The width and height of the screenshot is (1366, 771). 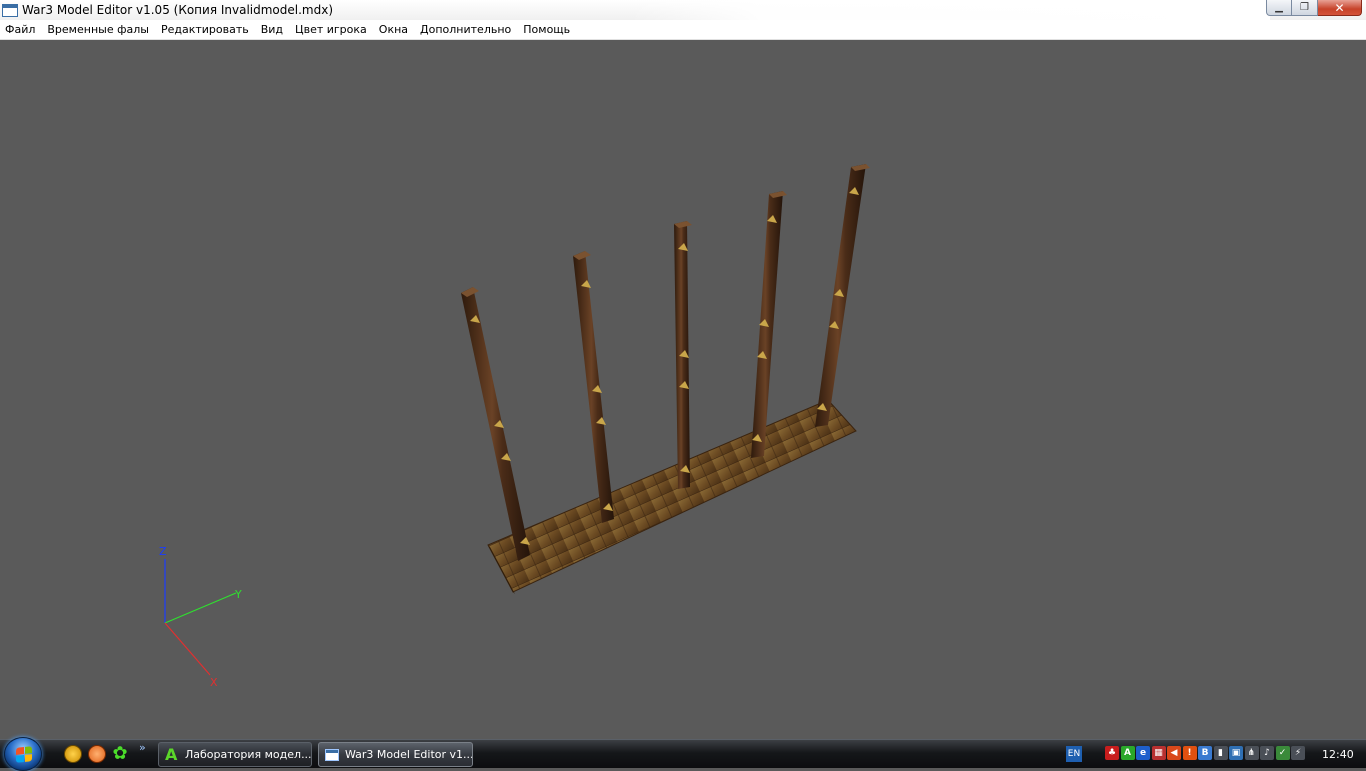 I want to click on warning-icon: !, so click(x=1189, y=753).